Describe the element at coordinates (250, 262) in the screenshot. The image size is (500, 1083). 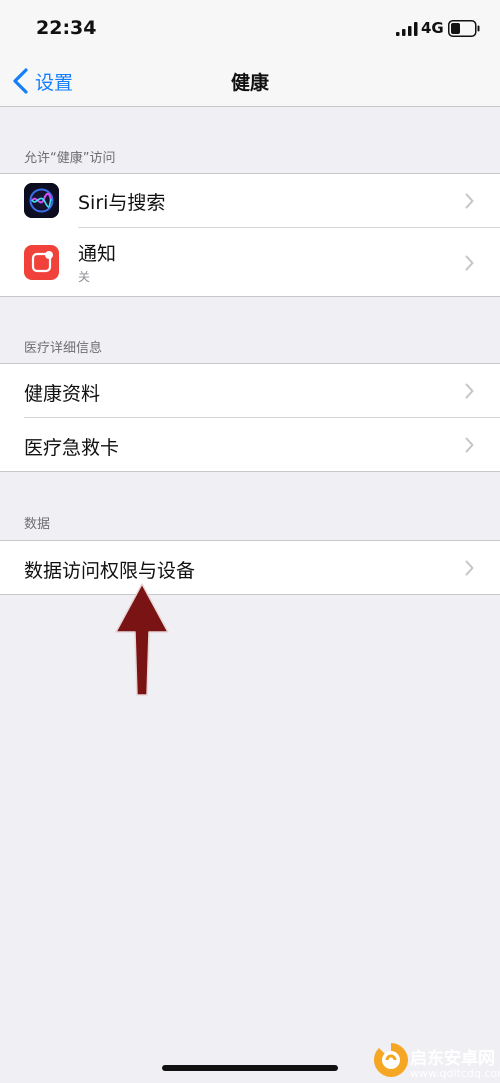
I see `row-notifications: 通知 关` at that location.